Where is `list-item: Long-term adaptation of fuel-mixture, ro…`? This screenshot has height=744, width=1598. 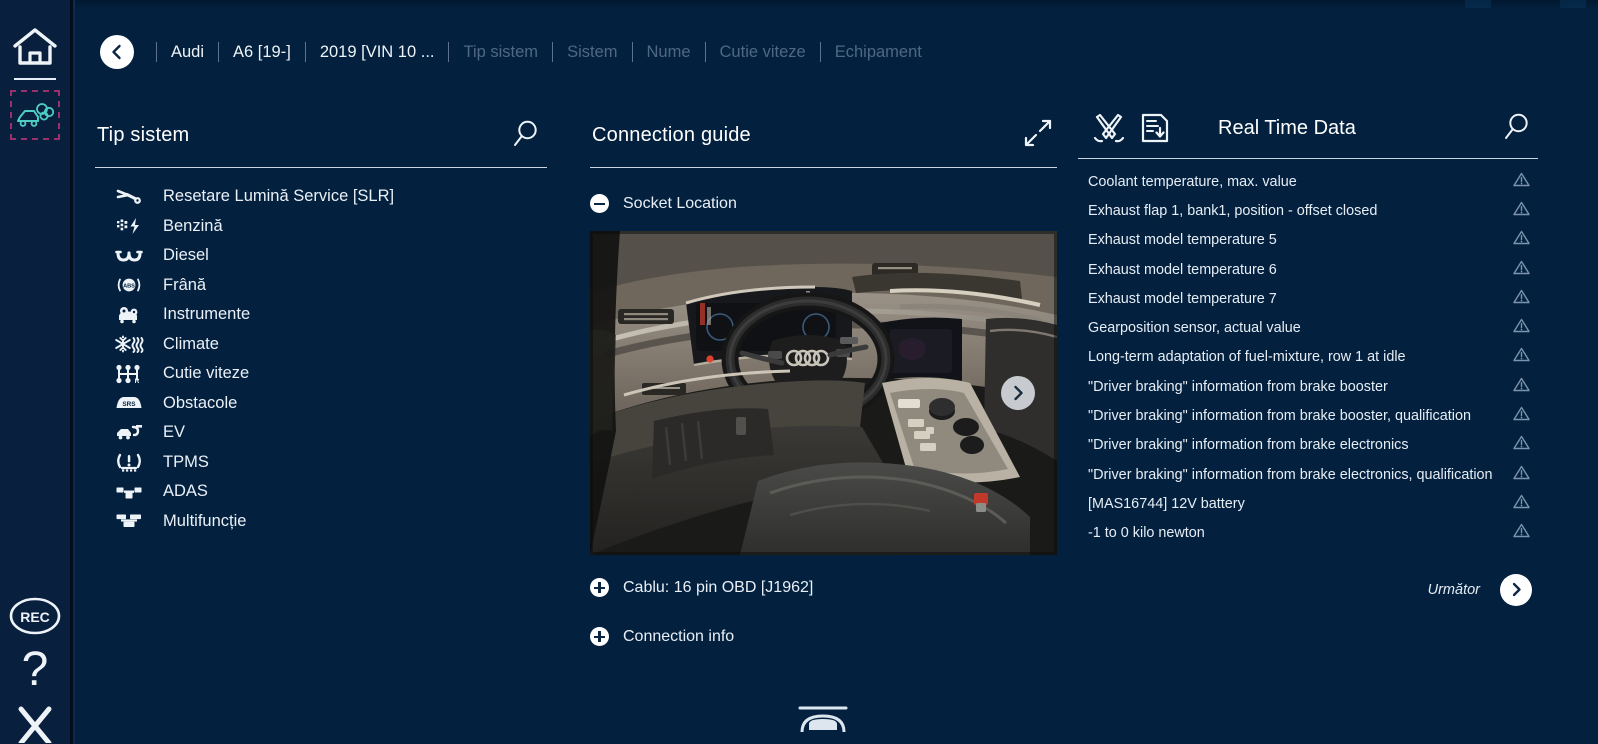
list-item: Long-term adaptation of fuel-mixture, ro… is located at coordinates (1308, 357).